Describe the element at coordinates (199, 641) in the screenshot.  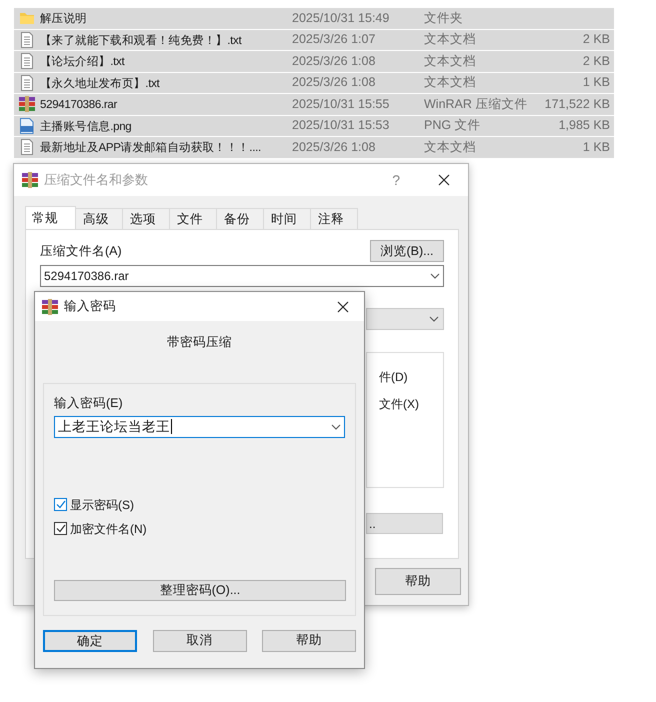
I see `dialog-button: 取消` at that location.